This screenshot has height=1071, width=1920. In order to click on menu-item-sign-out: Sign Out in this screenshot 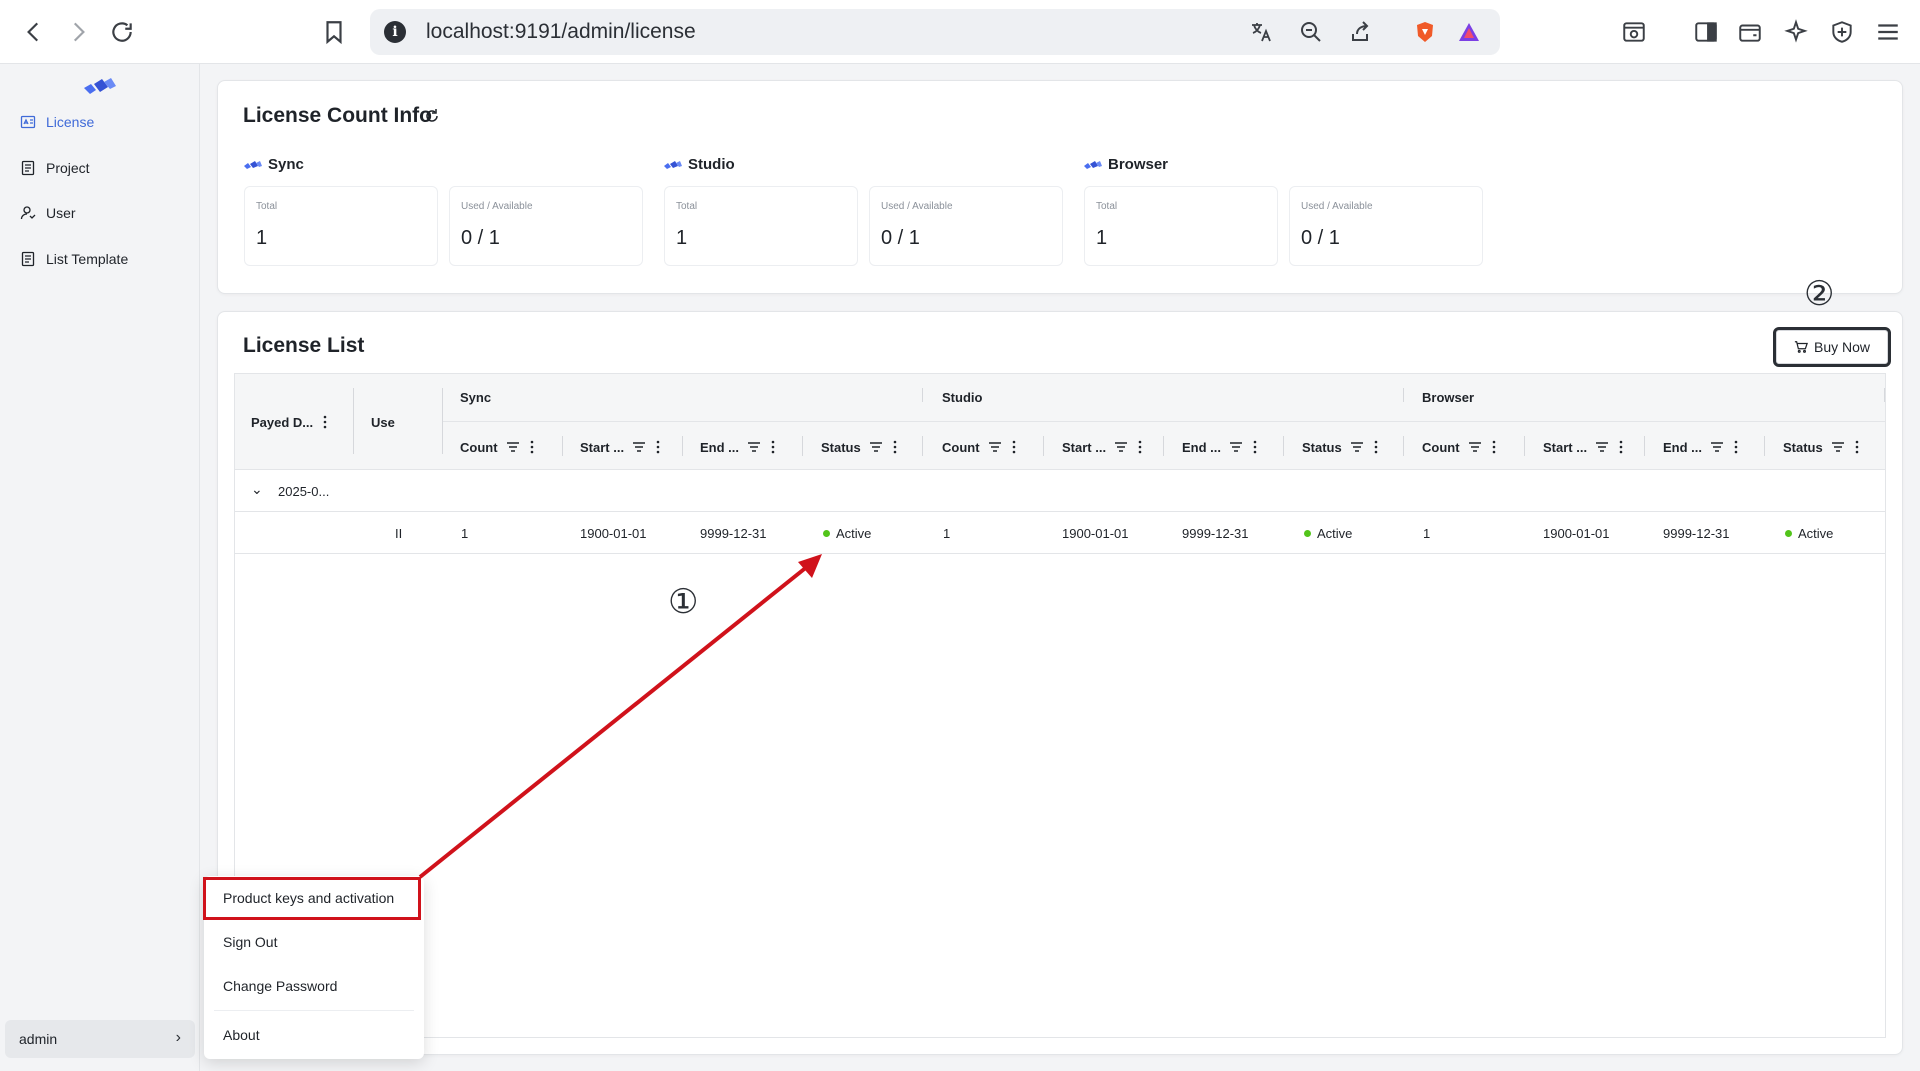, I will do `click(314, 942)`.